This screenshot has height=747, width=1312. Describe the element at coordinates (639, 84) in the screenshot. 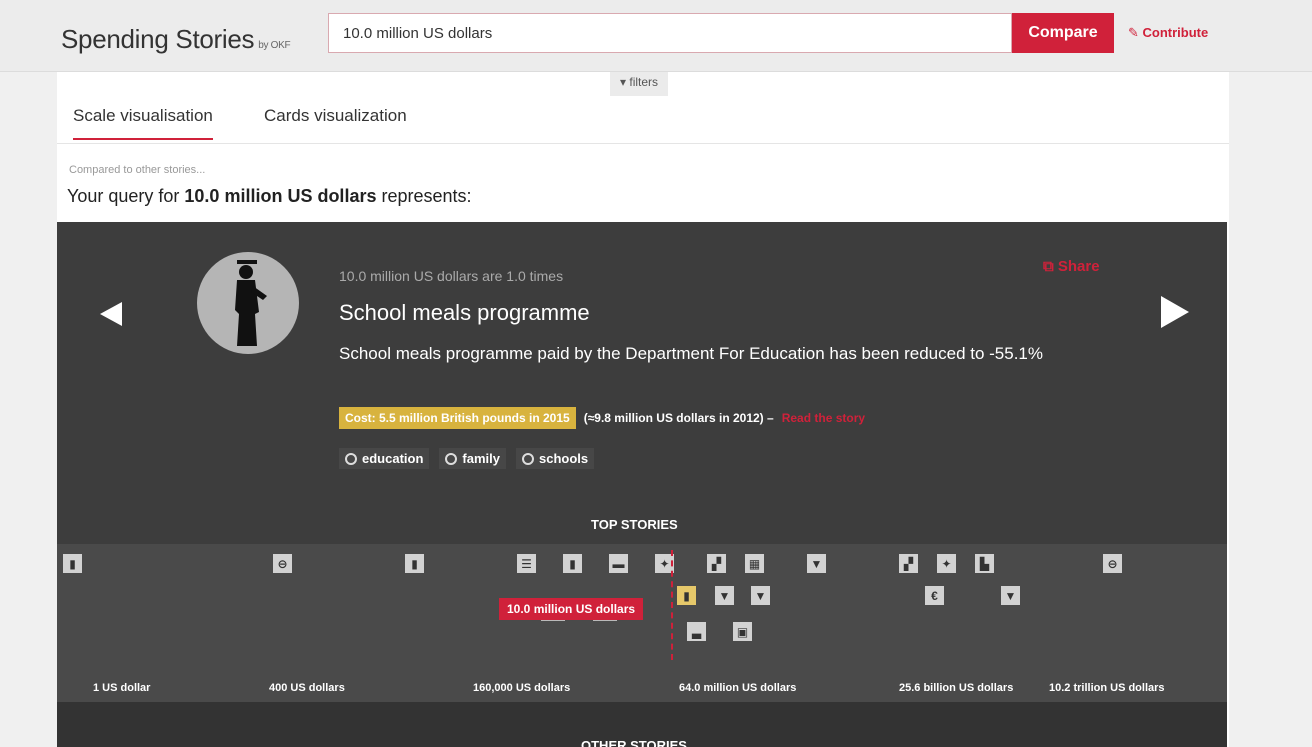

I see `filters-toggle: ▾ filters` at that location.